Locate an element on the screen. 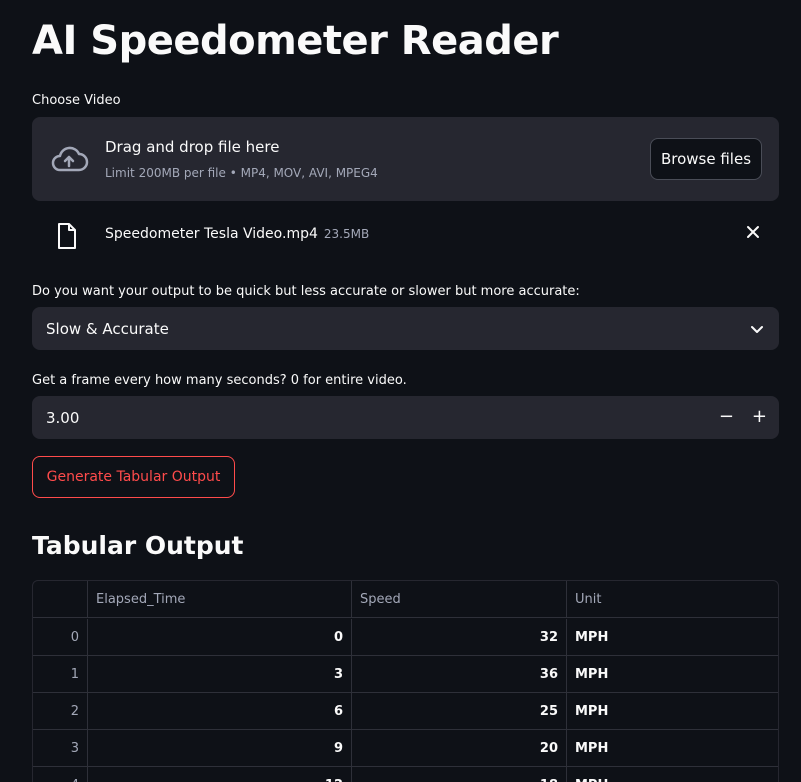 This screenshot has height=782, width=801. elapsed-time-cell: 6 is located at coordinates (220, 711).